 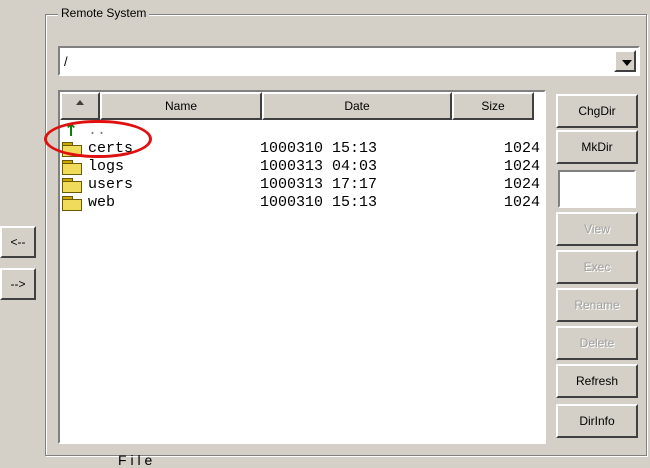 What do you see at coordinates (80, 106) in the screenshot?
I see `column-sort-header` at bounding box center [80, 106].